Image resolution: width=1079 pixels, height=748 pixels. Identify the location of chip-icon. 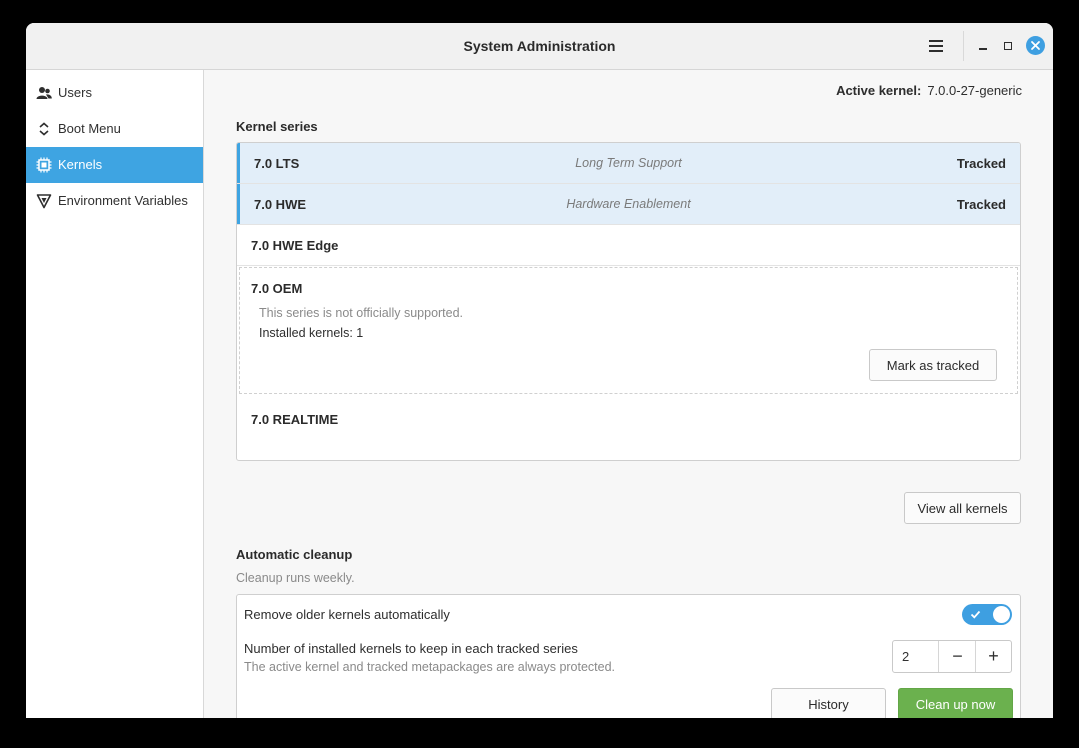
(44, 165).